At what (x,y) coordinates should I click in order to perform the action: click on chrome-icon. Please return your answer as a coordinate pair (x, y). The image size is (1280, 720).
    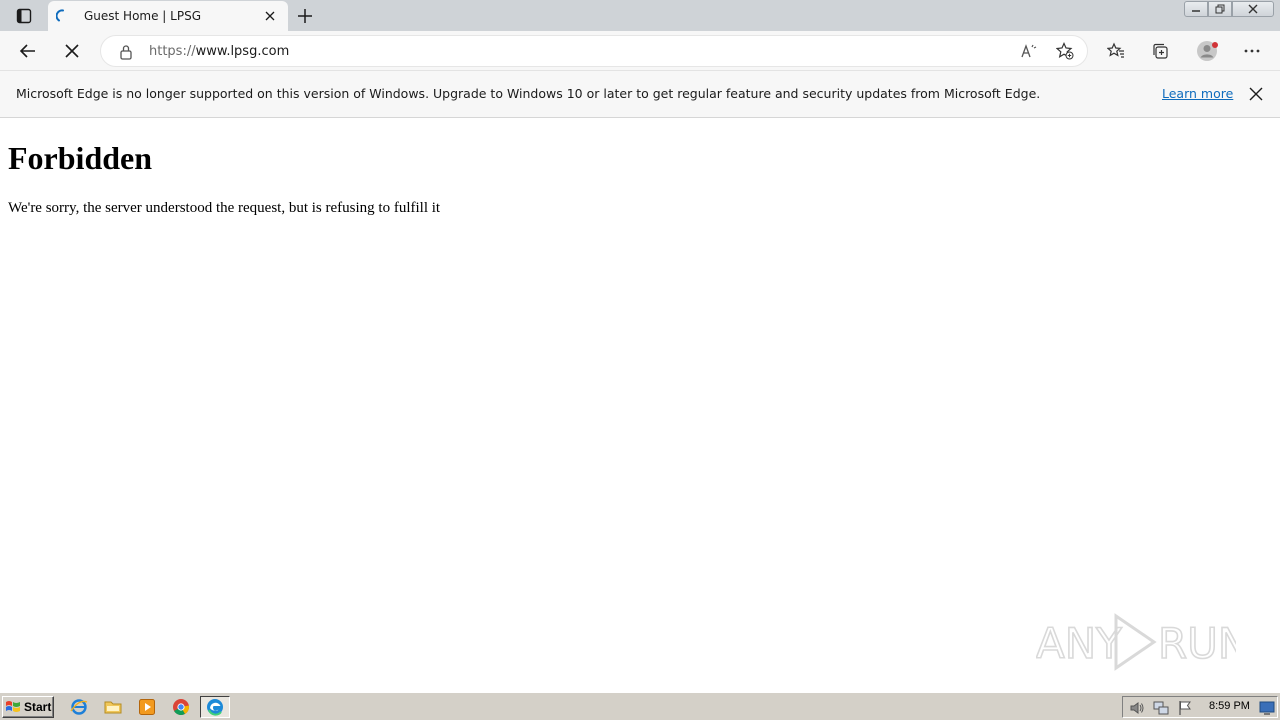
    Looking at the image, I should click on (181, 707).